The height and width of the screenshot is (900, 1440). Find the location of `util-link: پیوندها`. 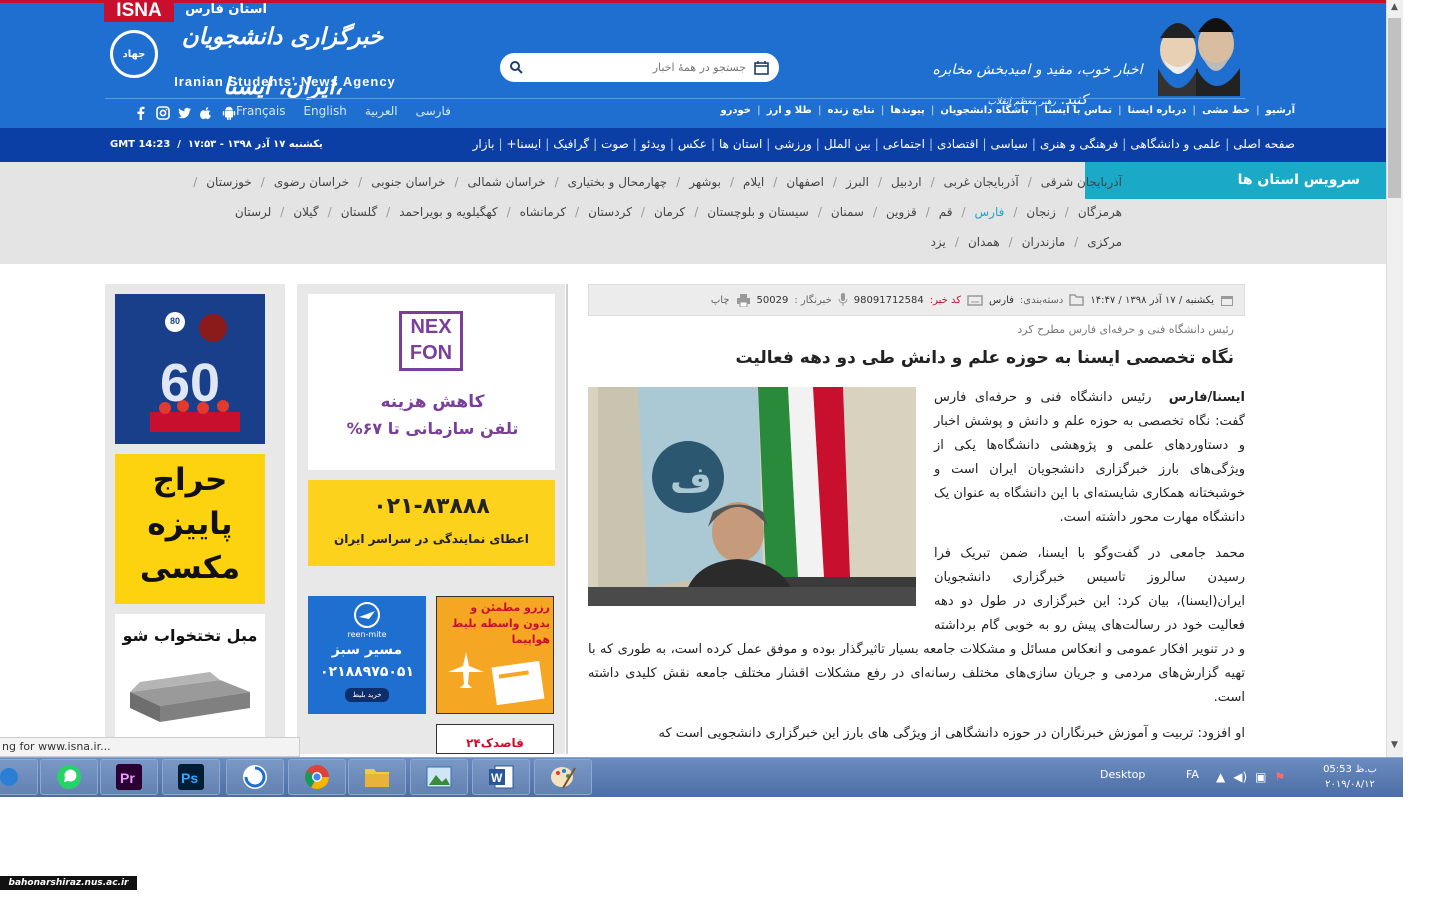

util-link: پیوندها is located at coordinates (907, 114).